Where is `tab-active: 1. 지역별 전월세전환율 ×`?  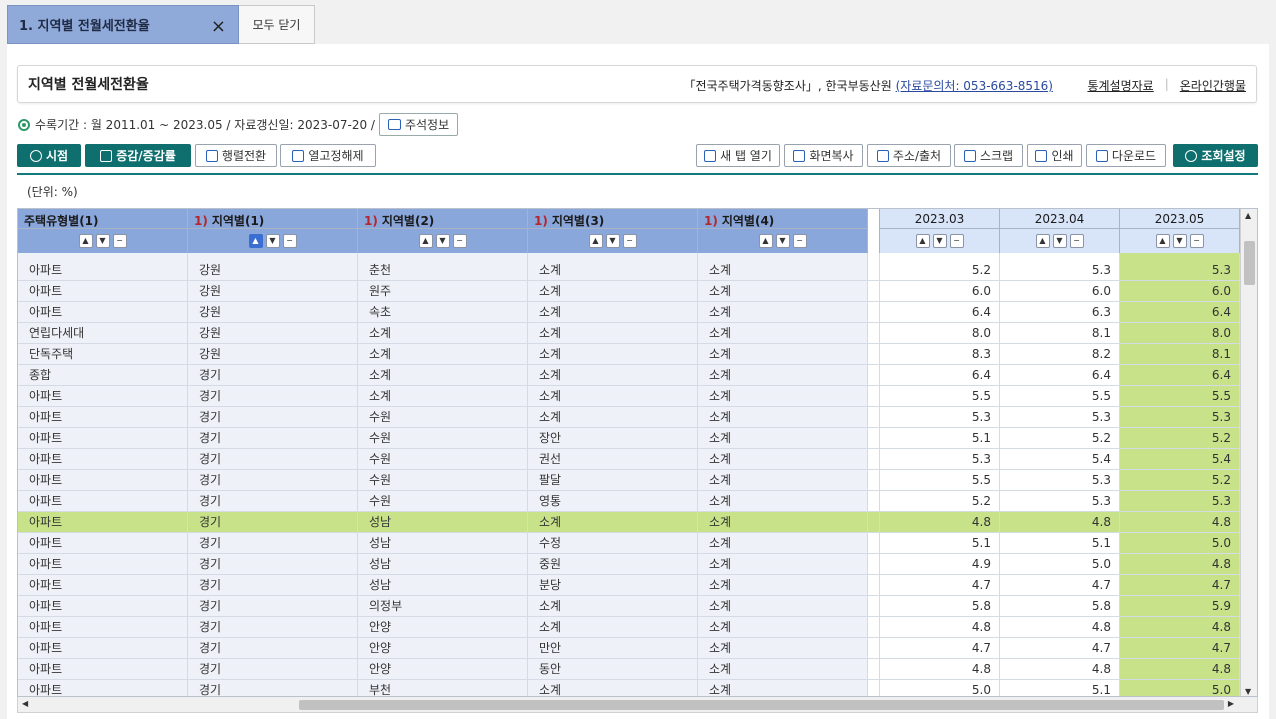
tab-active: 1. 지역별 전월세전환율 × is located at coordinates (123, 24).